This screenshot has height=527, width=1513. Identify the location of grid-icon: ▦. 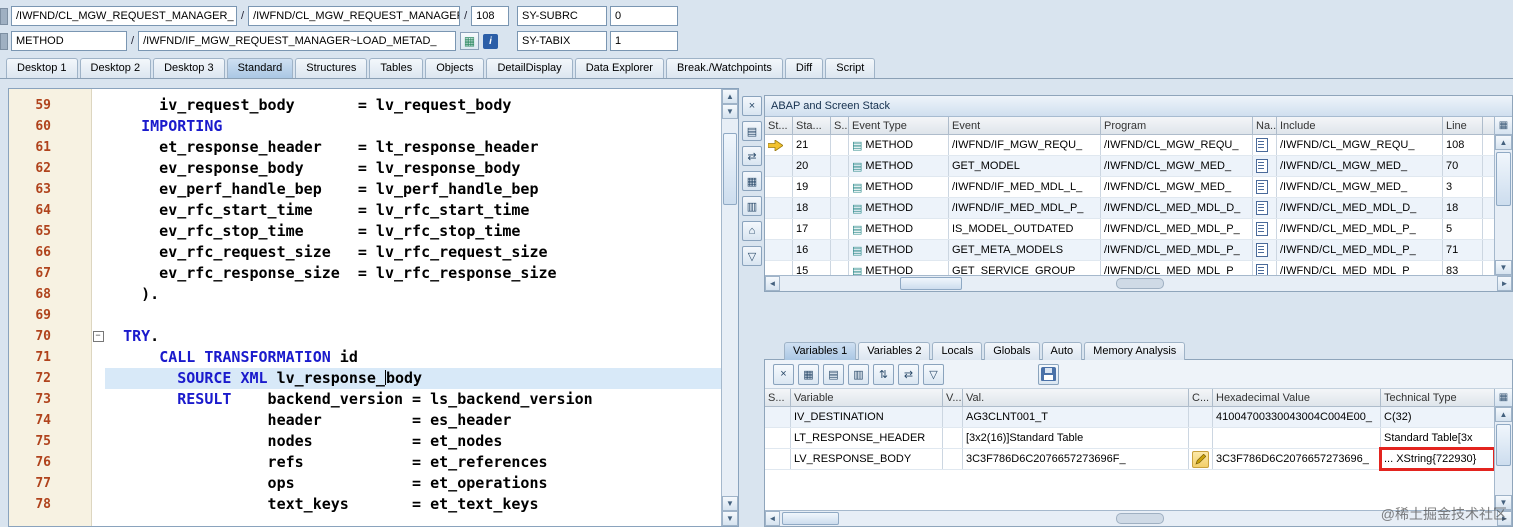
(808, 374).